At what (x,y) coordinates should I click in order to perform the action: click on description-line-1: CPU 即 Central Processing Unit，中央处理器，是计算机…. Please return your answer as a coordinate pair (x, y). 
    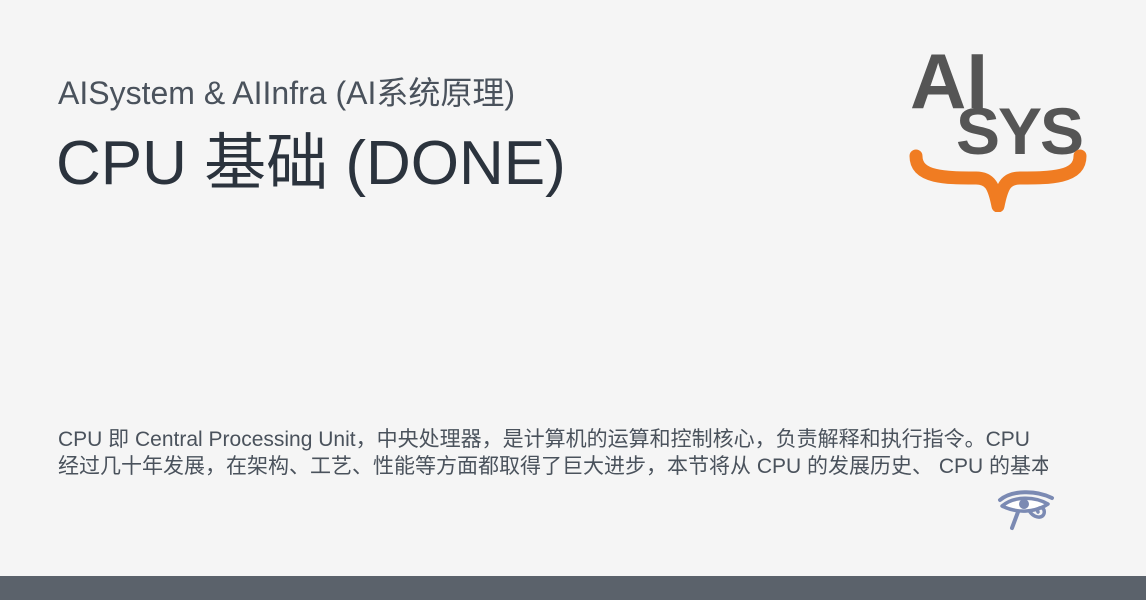
    Looking at the image, I should click on (544, 439).